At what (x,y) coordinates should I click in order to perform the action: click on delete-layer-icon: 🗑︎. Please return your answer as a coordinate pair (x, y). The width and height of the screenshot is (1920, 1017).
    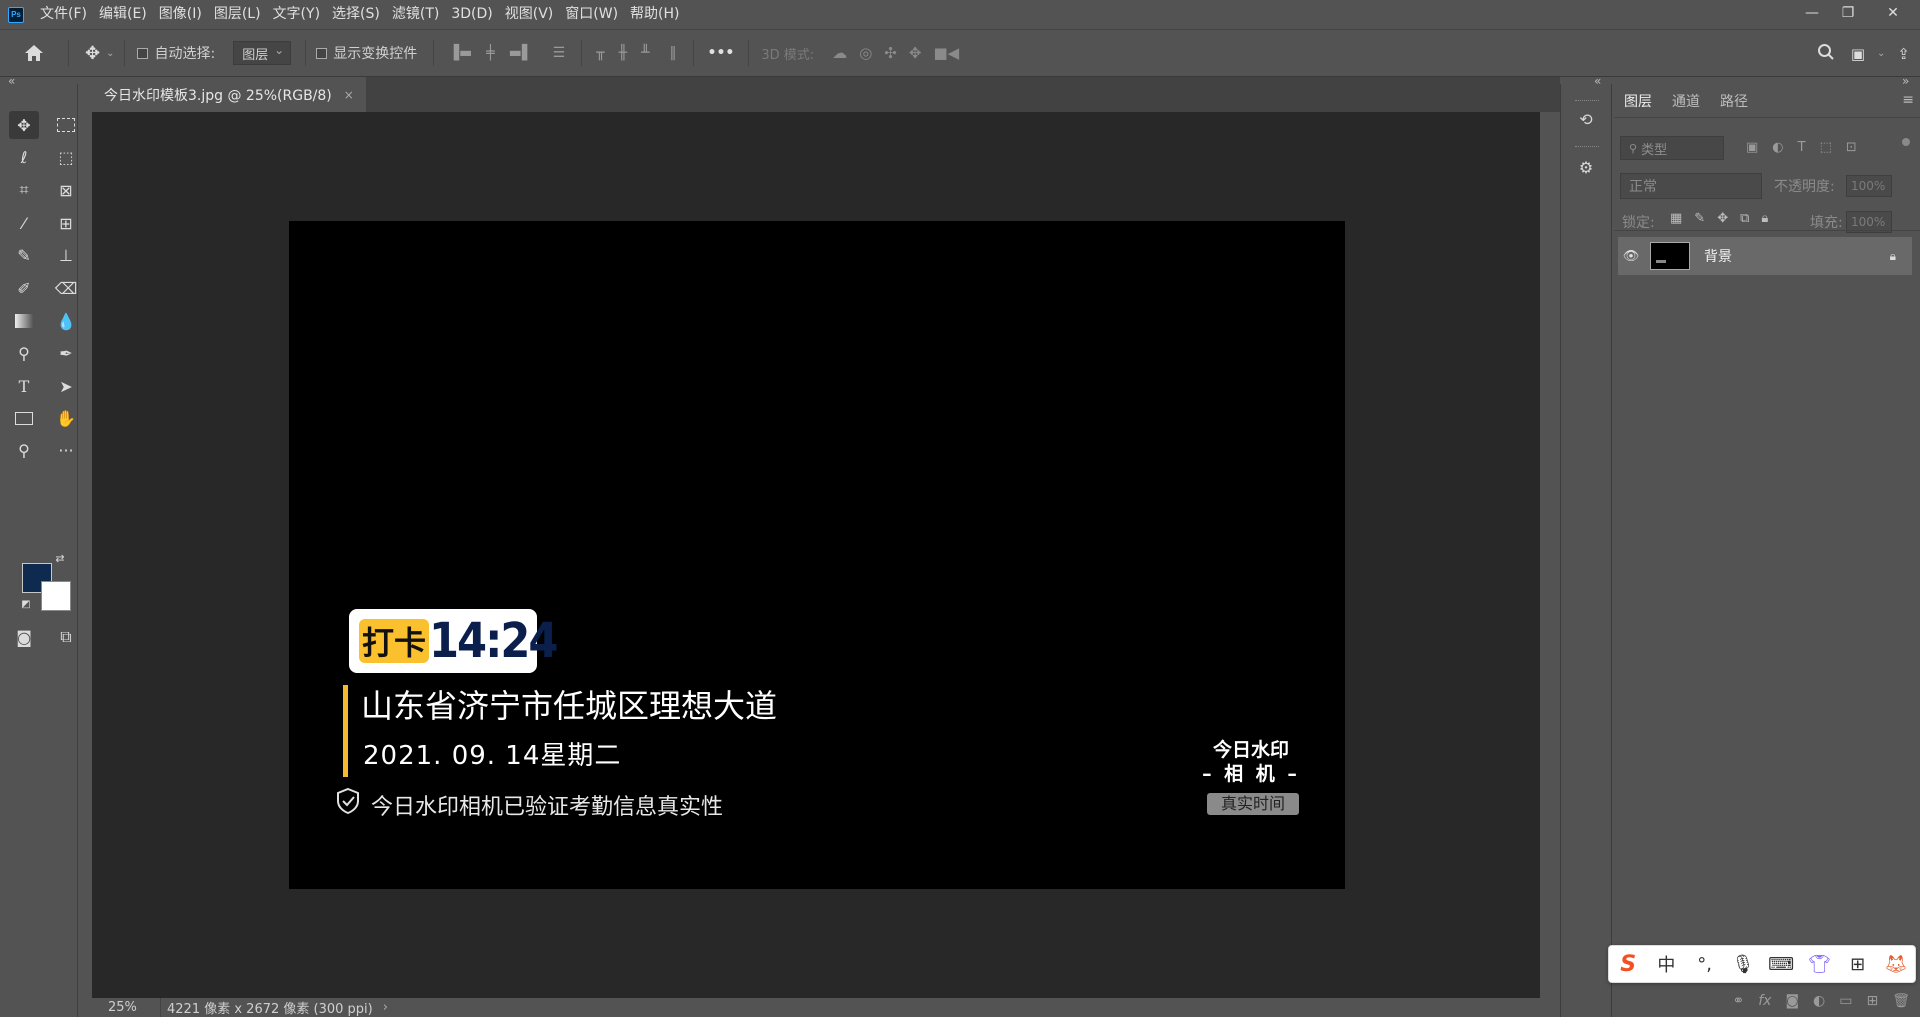
    Looking at the image, I should click on (1901, 1001).